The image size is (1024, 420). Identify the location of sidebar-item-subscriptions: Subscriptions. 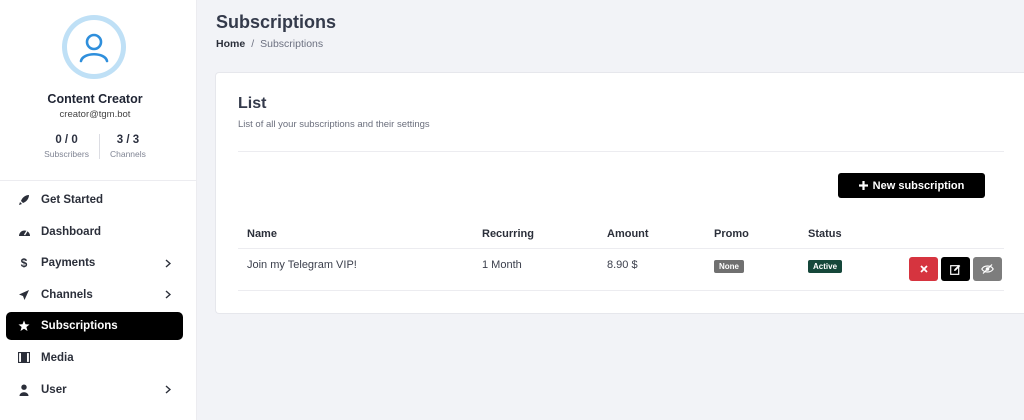
(94, 326).